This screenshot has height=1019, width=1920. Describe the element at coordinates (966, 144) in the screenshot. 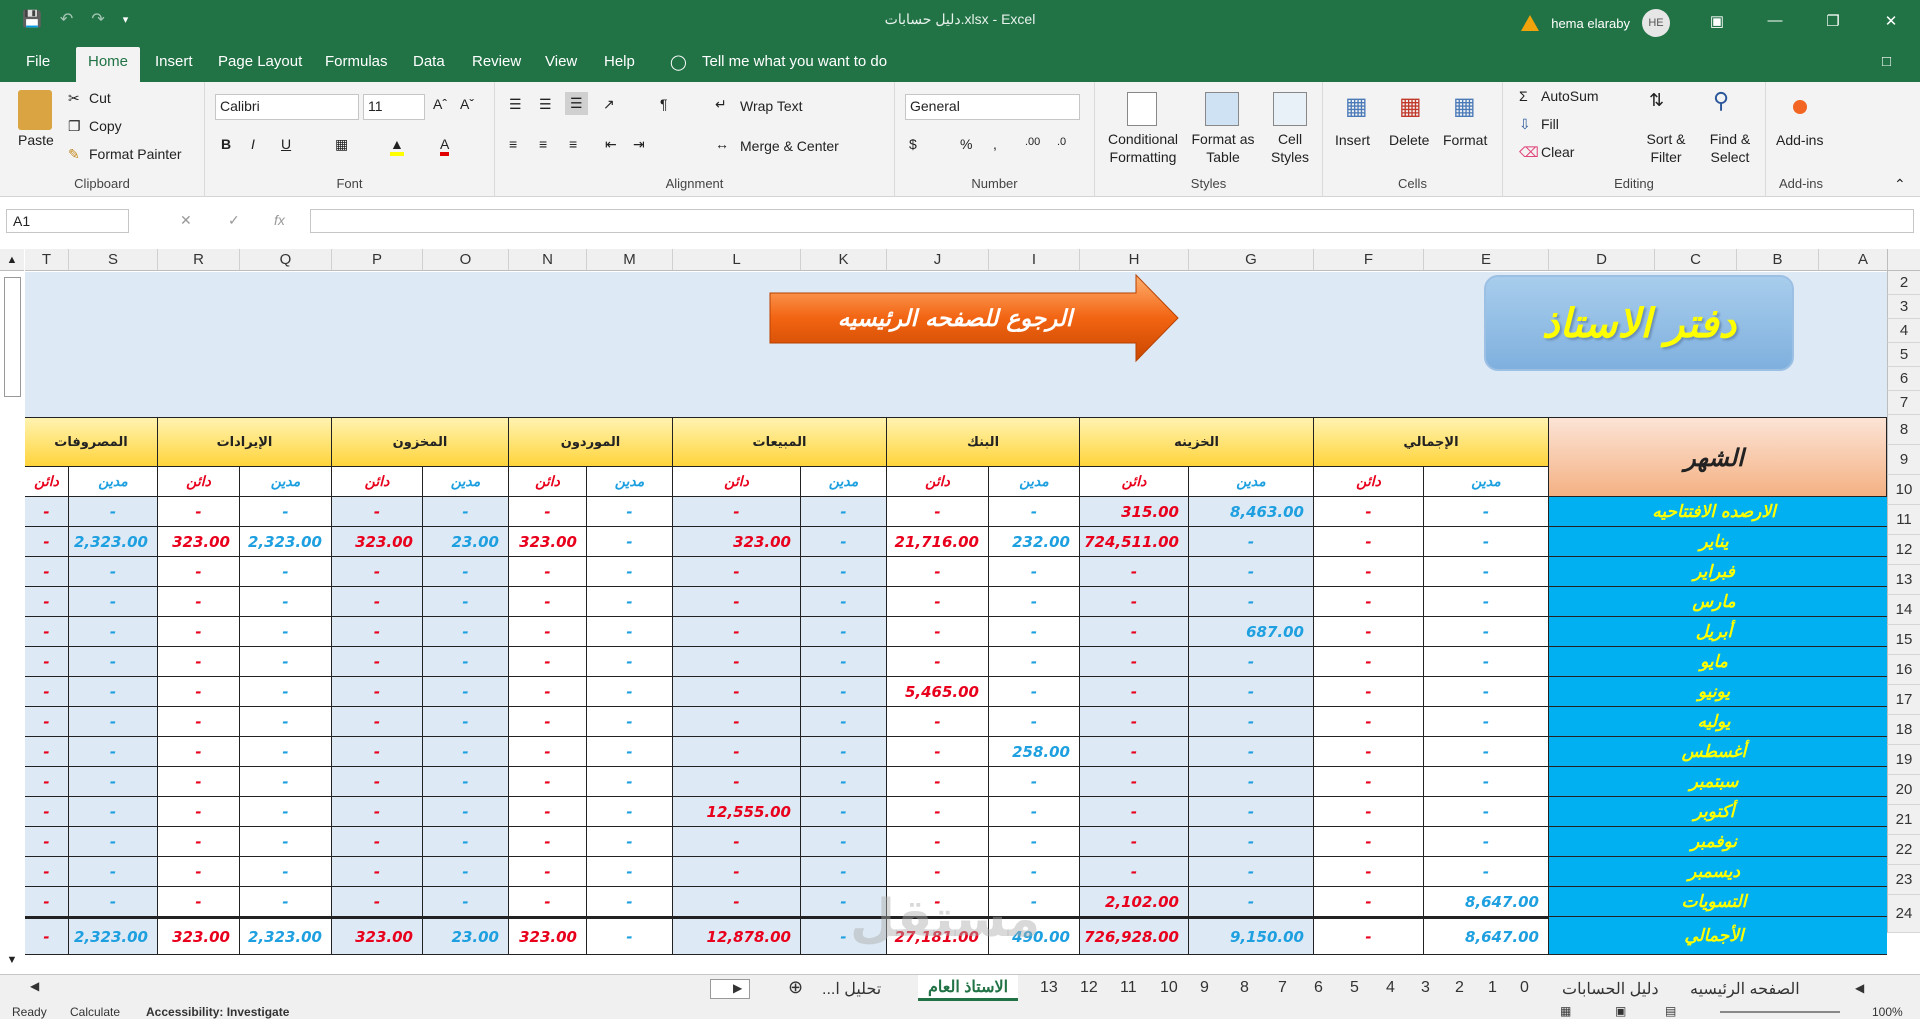

I see `percent-icon: %` at that location.